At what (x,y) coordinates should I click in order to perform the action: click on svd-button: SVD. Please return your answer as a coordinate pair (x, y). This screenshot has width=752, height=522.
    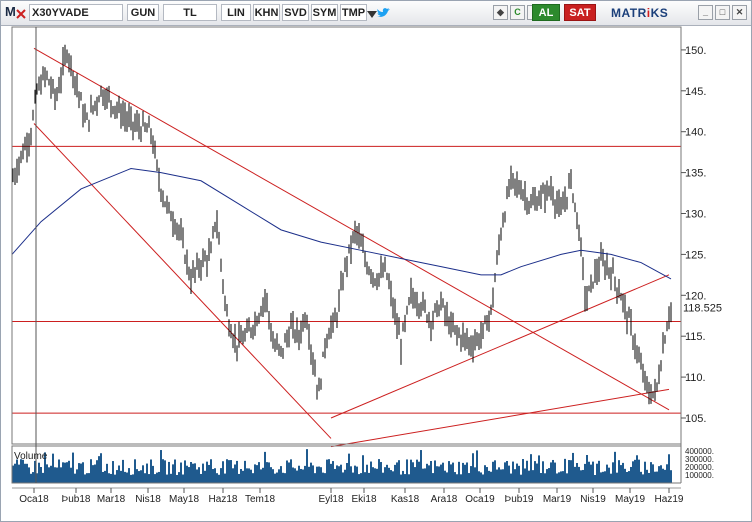
    Looking at the image, I should click on (295, 12).